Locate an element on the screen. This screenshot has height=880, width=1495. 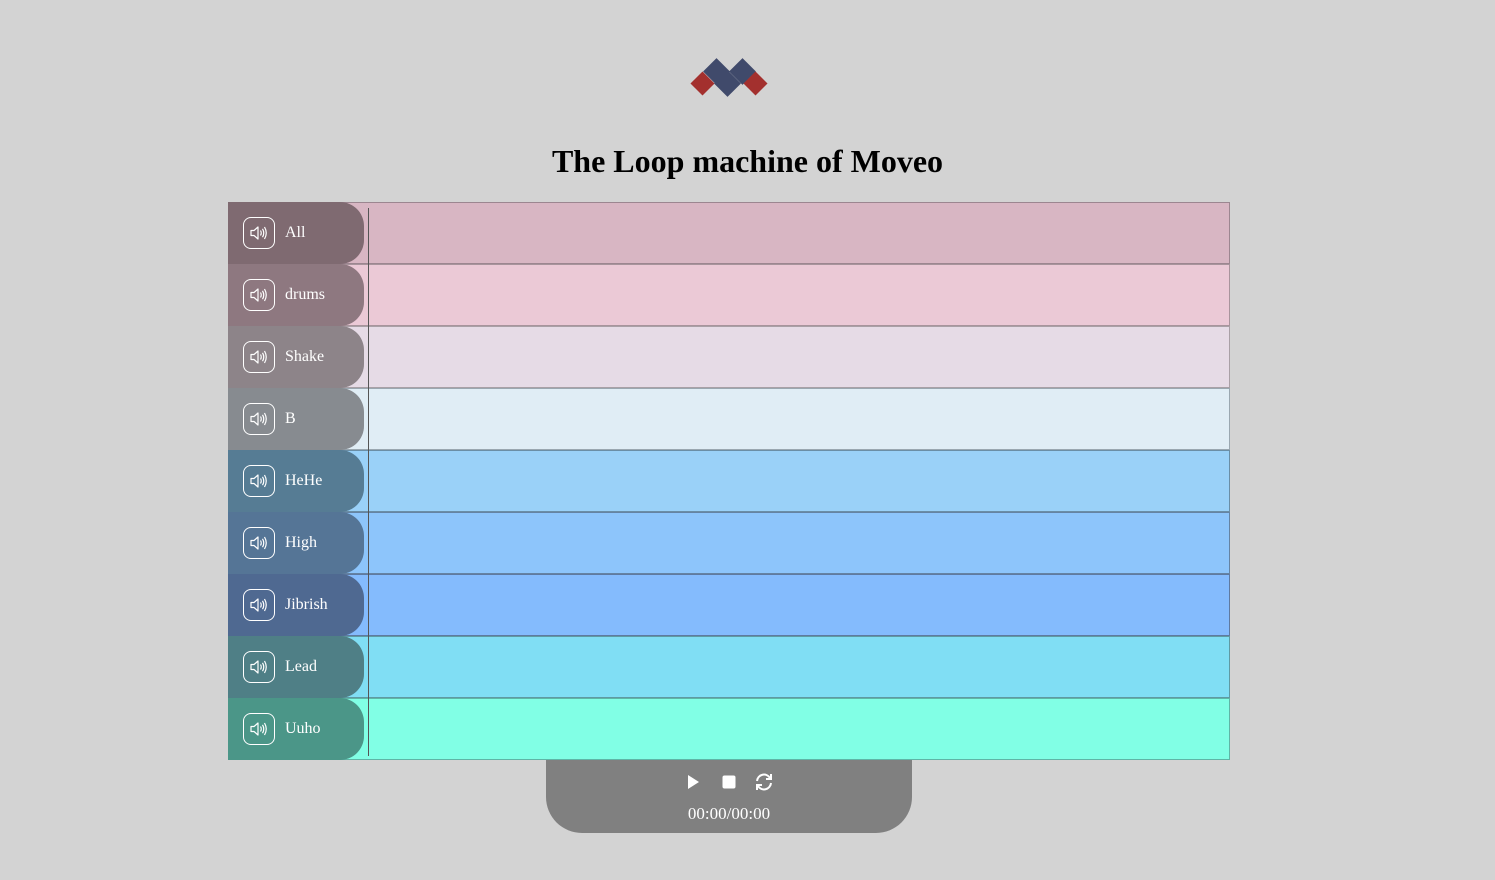
track-row: HeHe is located at coordinates (729, 481).